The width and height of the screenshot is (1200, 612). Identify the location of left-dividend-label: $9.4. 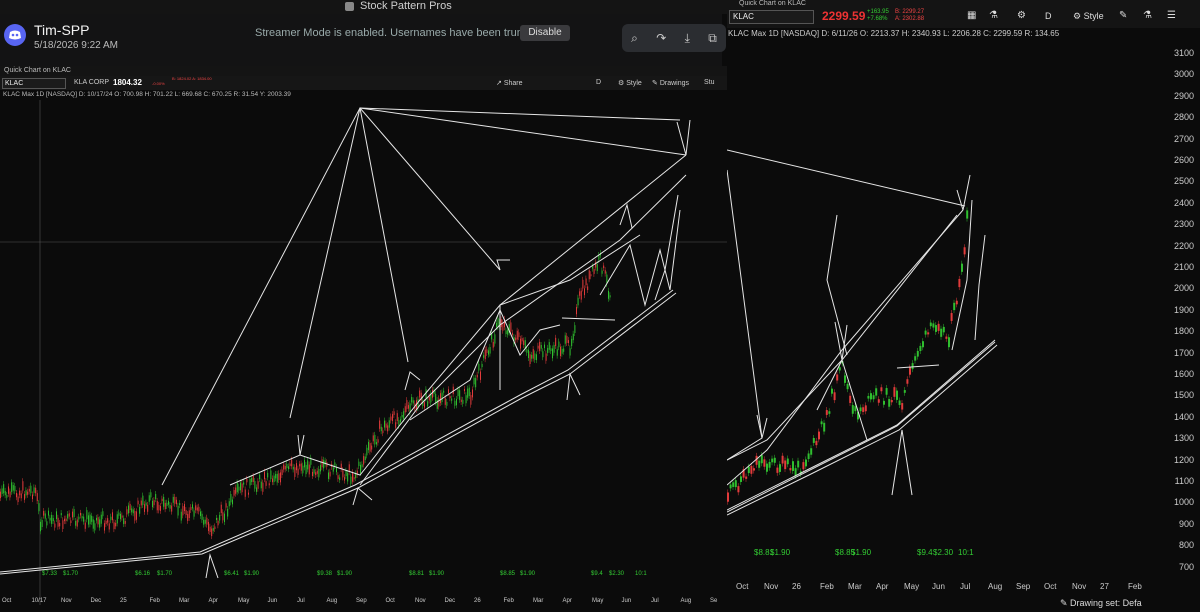
(597, 574).